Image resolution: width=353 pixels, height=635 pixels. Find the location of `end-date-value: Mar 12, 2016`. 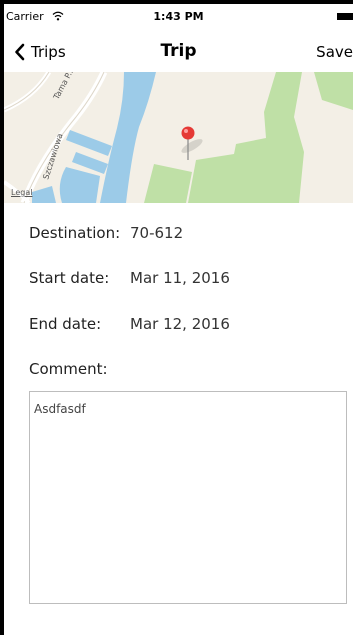

end-date-value: Mar 12, 2016 is located at coordinates (180, 324).